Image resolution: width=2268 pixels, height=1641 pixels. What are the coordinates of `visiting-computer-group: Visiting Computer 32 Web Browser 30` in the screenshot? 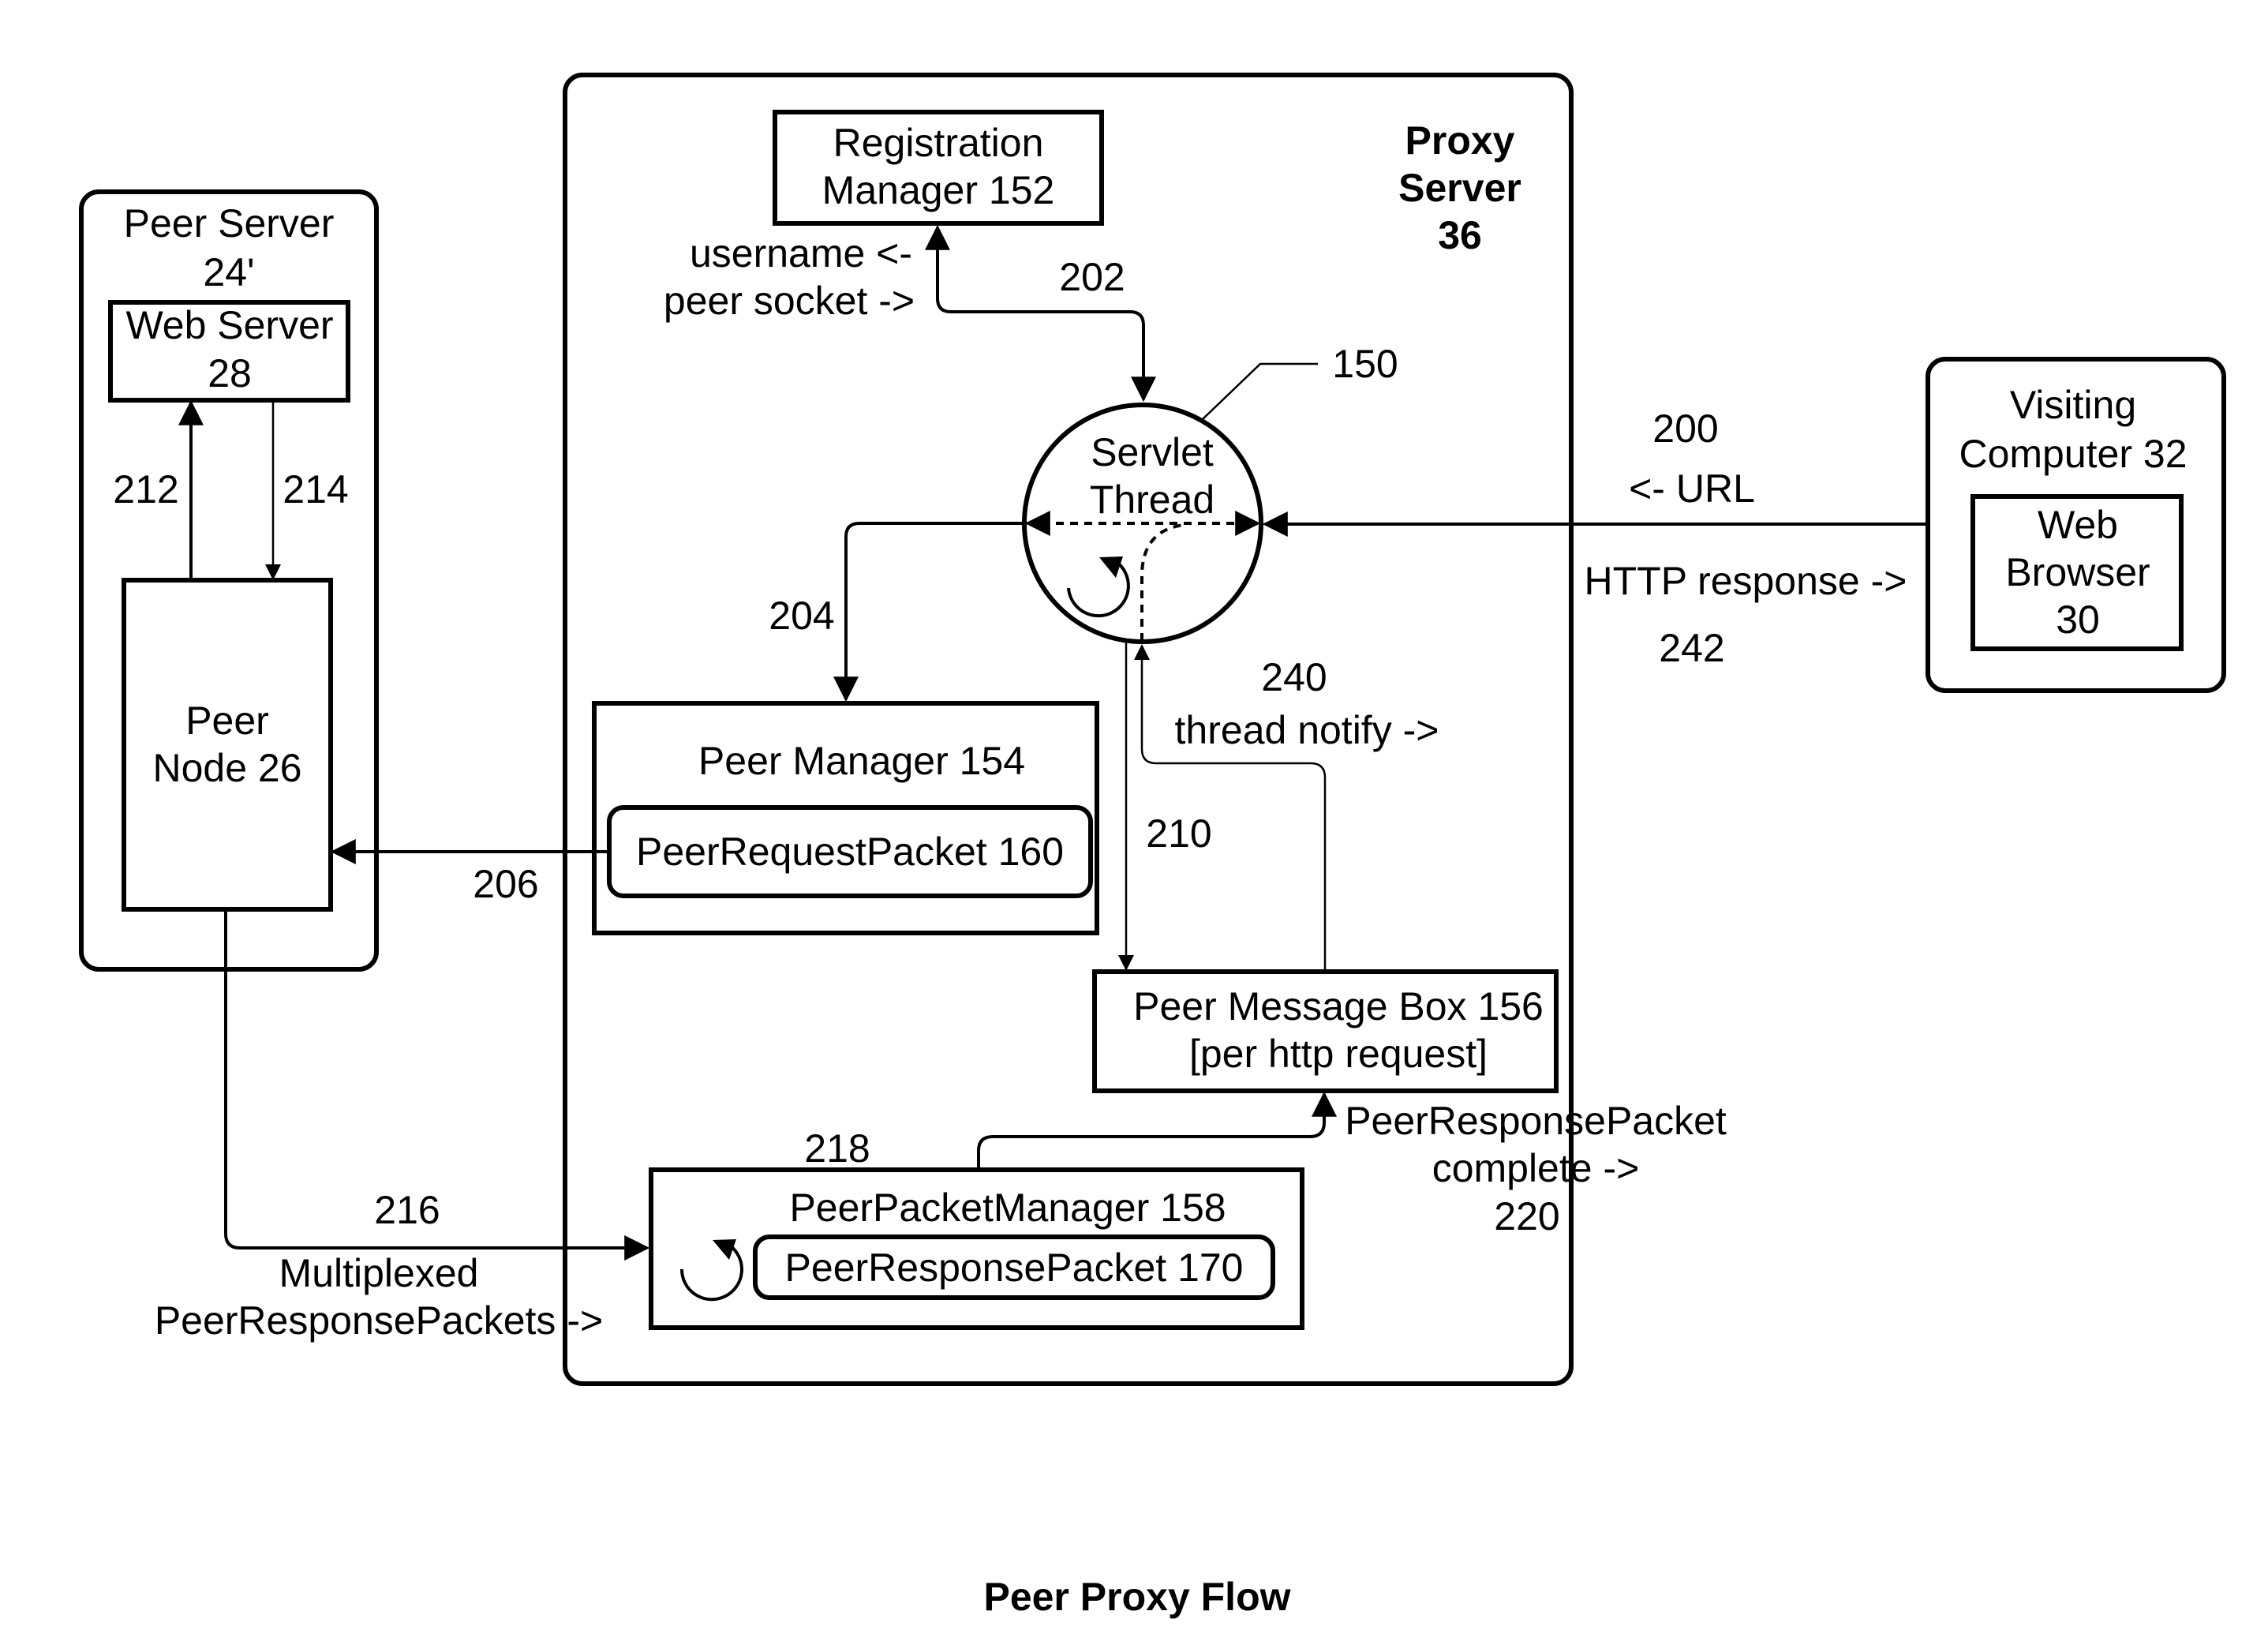 It's located at (2076, 525).